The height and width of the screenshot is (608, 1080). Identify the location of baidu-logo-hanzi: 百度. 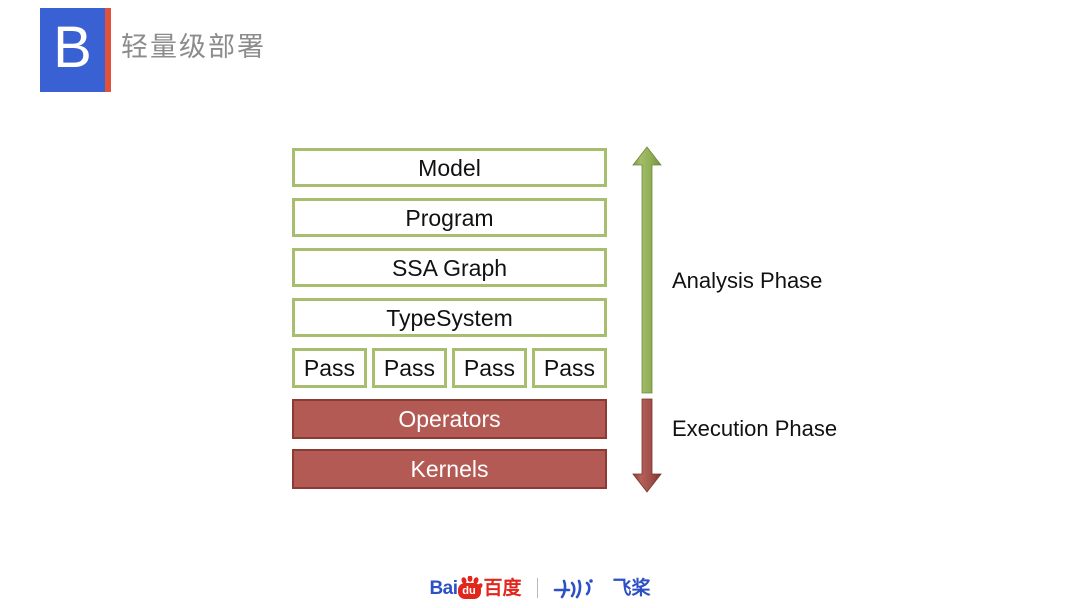
(502, 588).